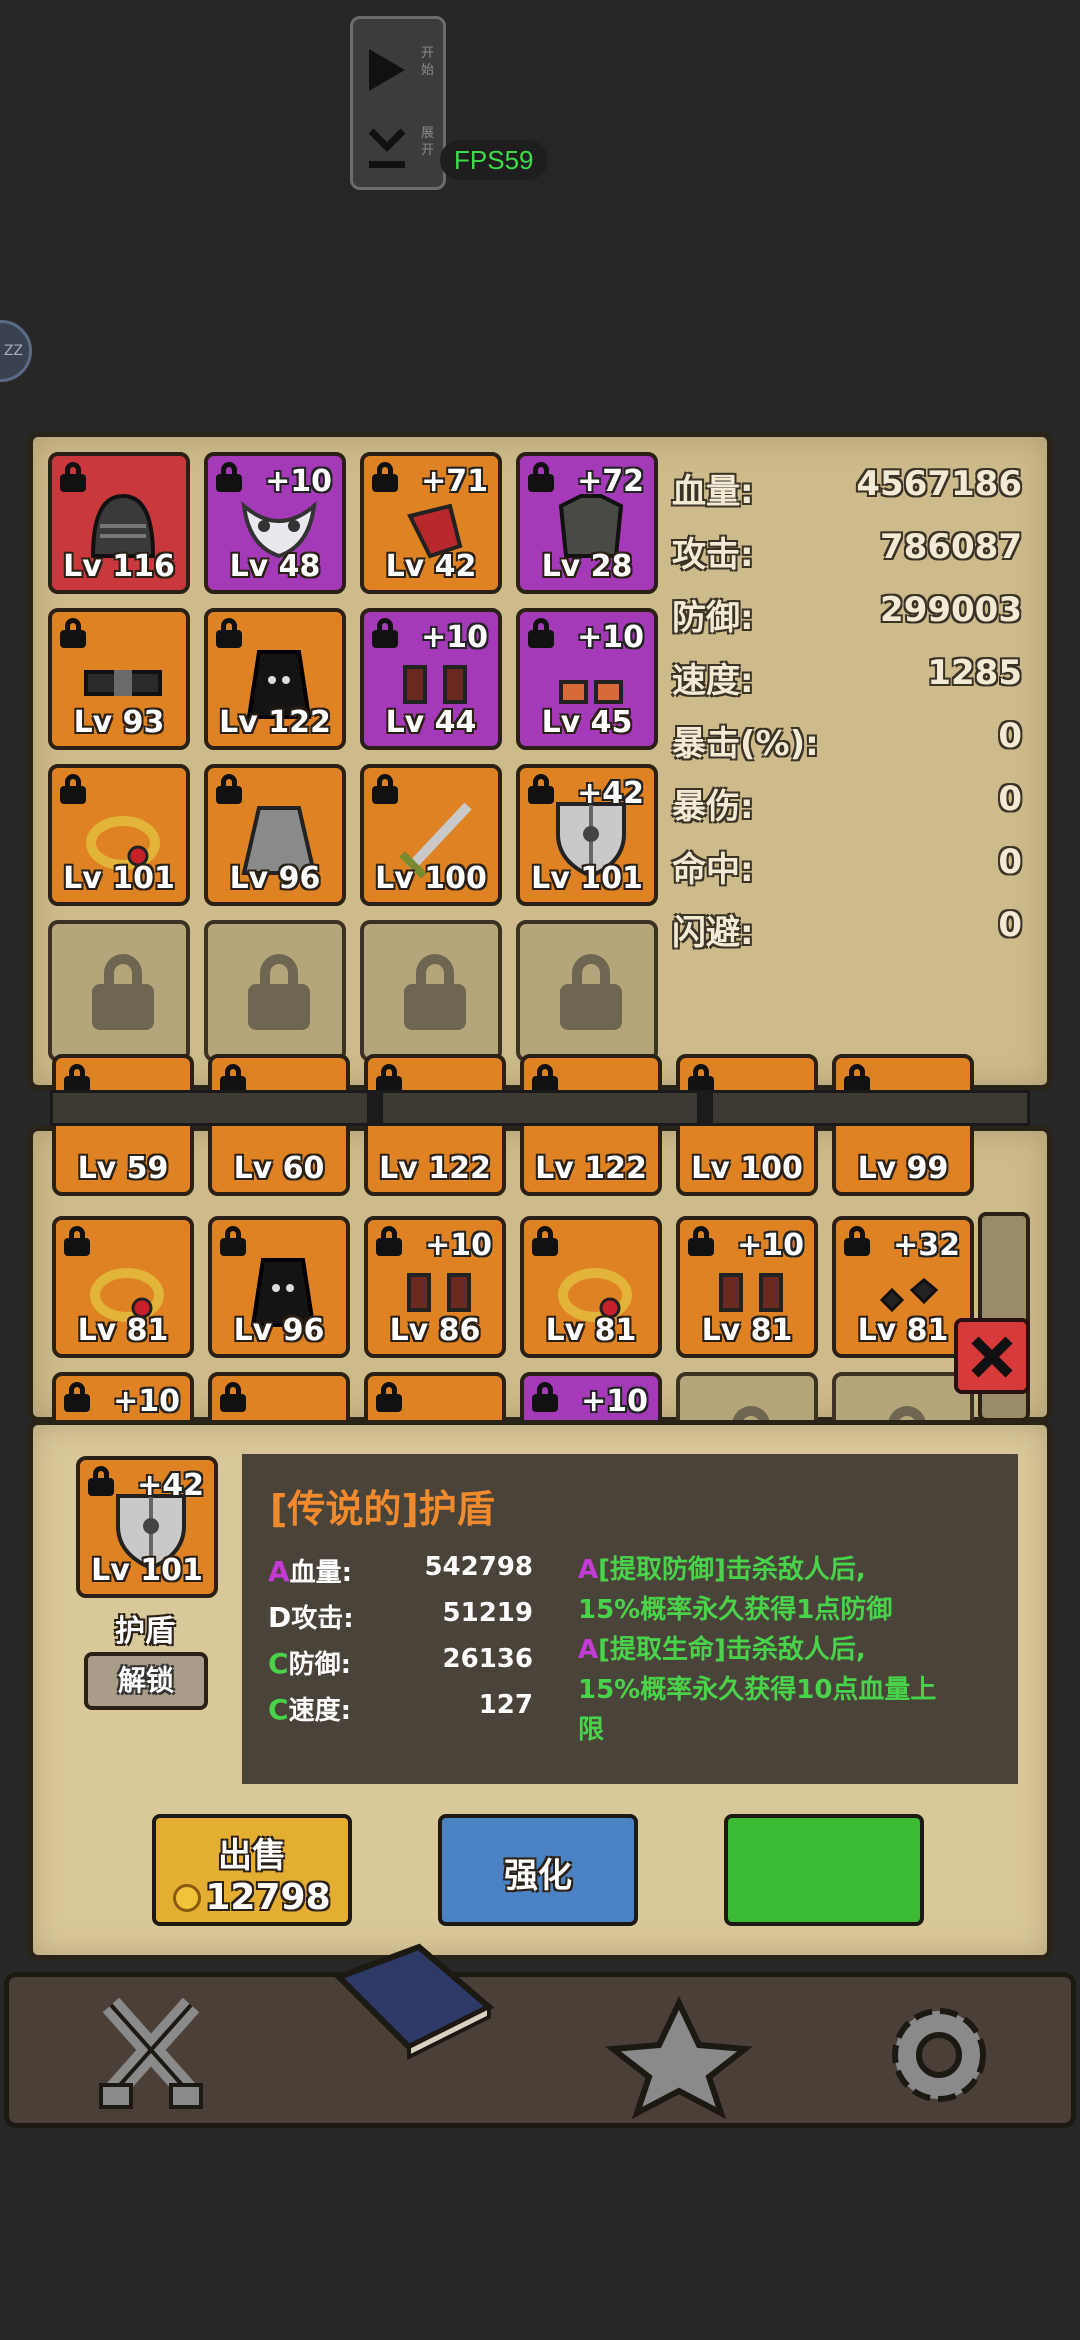 This screenshot has height=2340, width=1080. Describe the element at coordinates (847, 615) in the screenshot. I see `stat-row: 防御: 299003` at that location.